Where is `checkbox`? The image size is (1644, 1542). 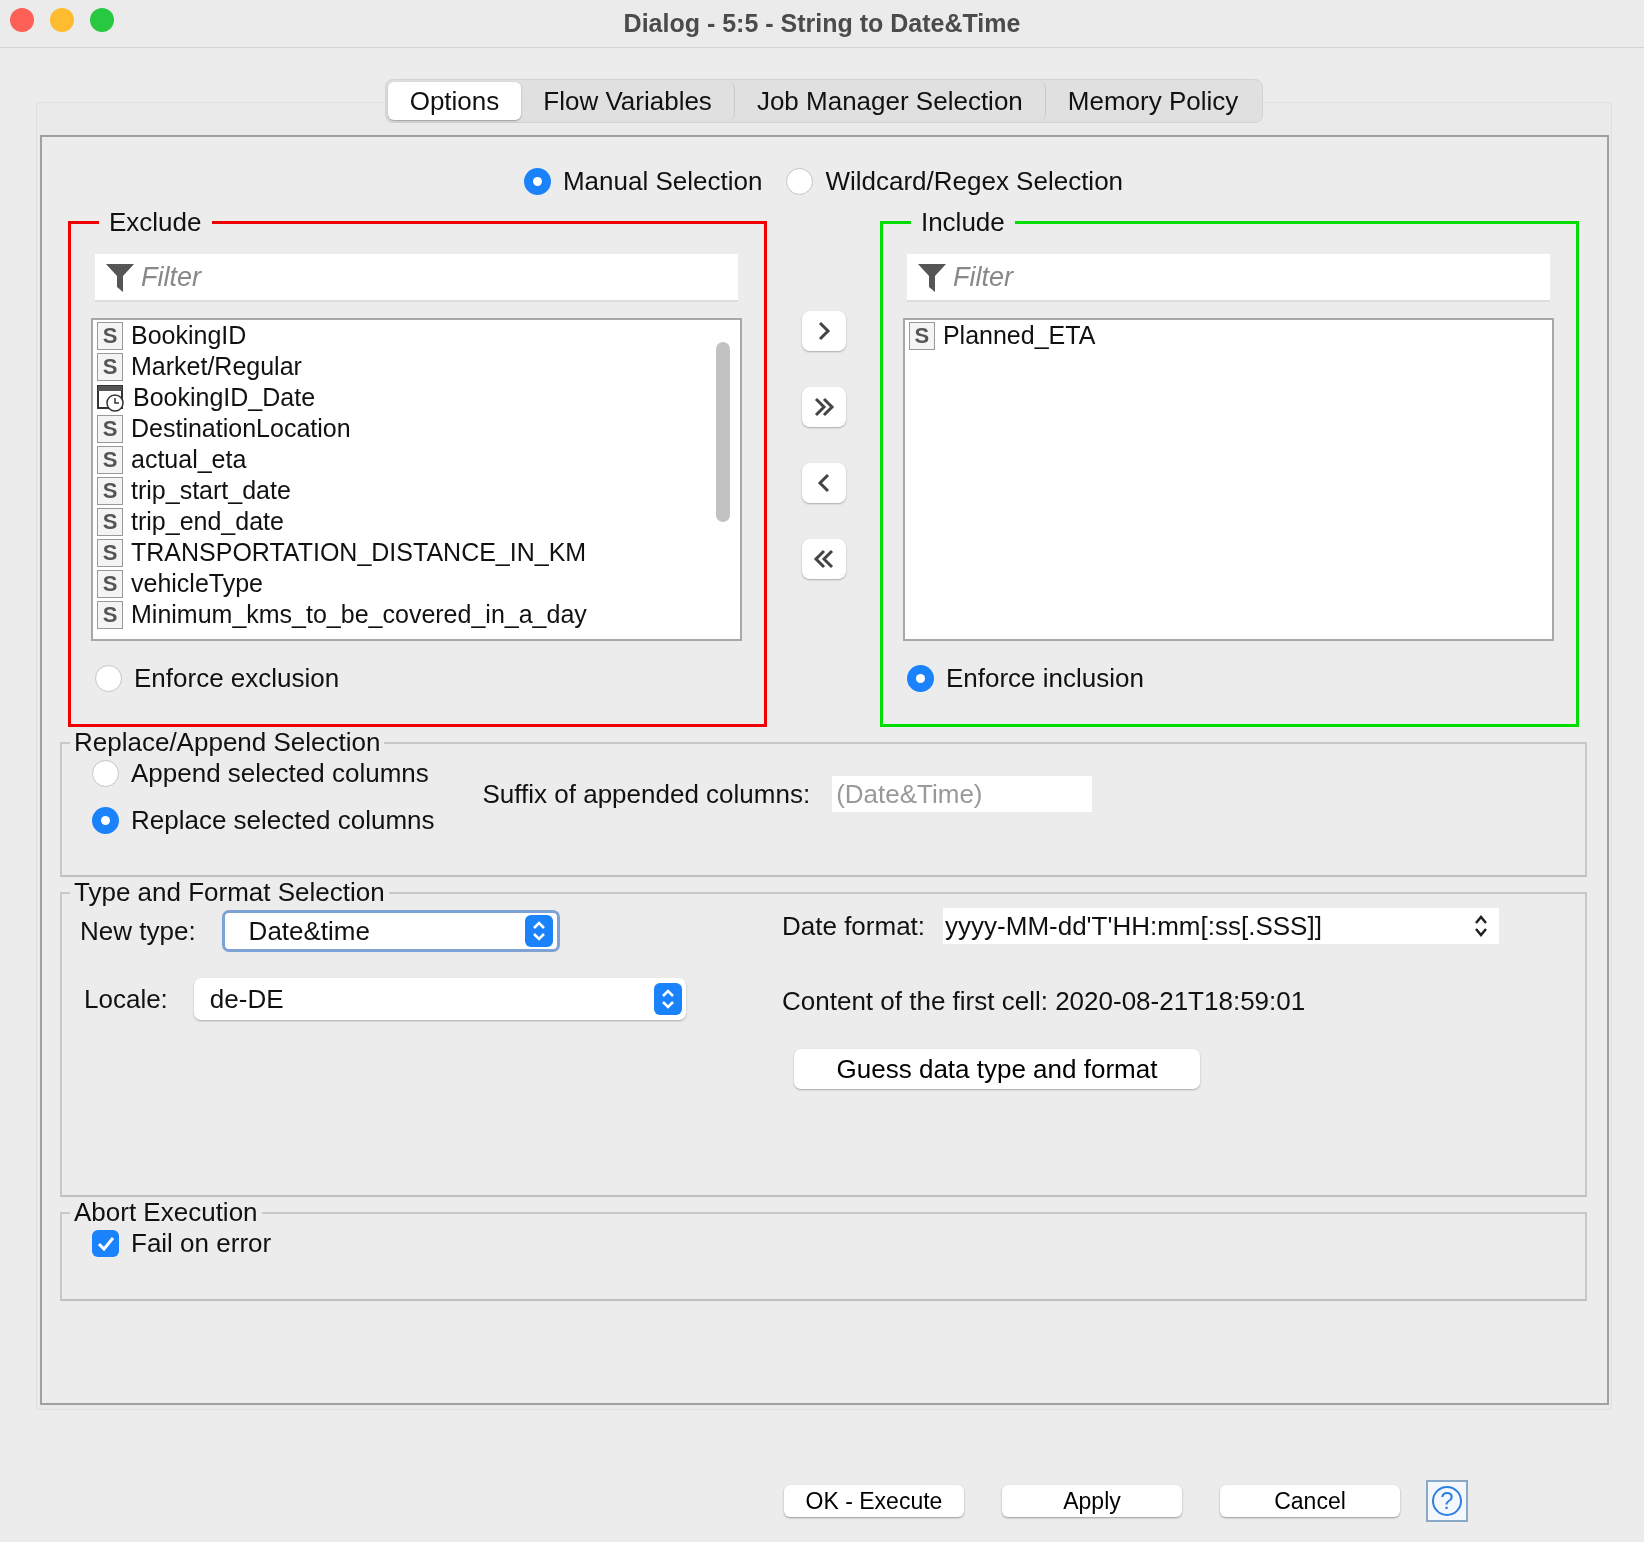
checkbox is located at coordinates (105, 1243).